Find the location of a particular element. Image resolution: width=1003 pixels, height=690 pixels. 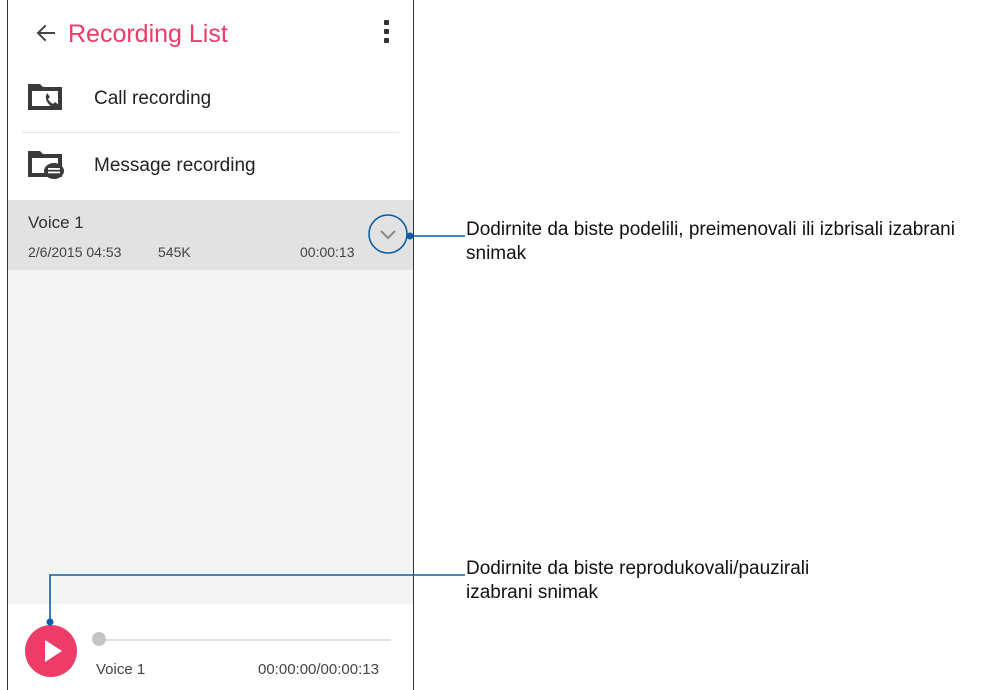

arrow-left-icon is located at coordinates (46, 33).